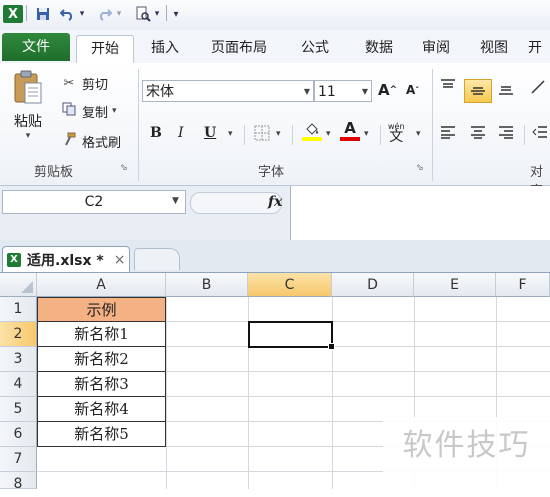  What do you see at coordinates (331, 346) in the screenshot?
I see `fill-handle` at bounding box center [331, 346].